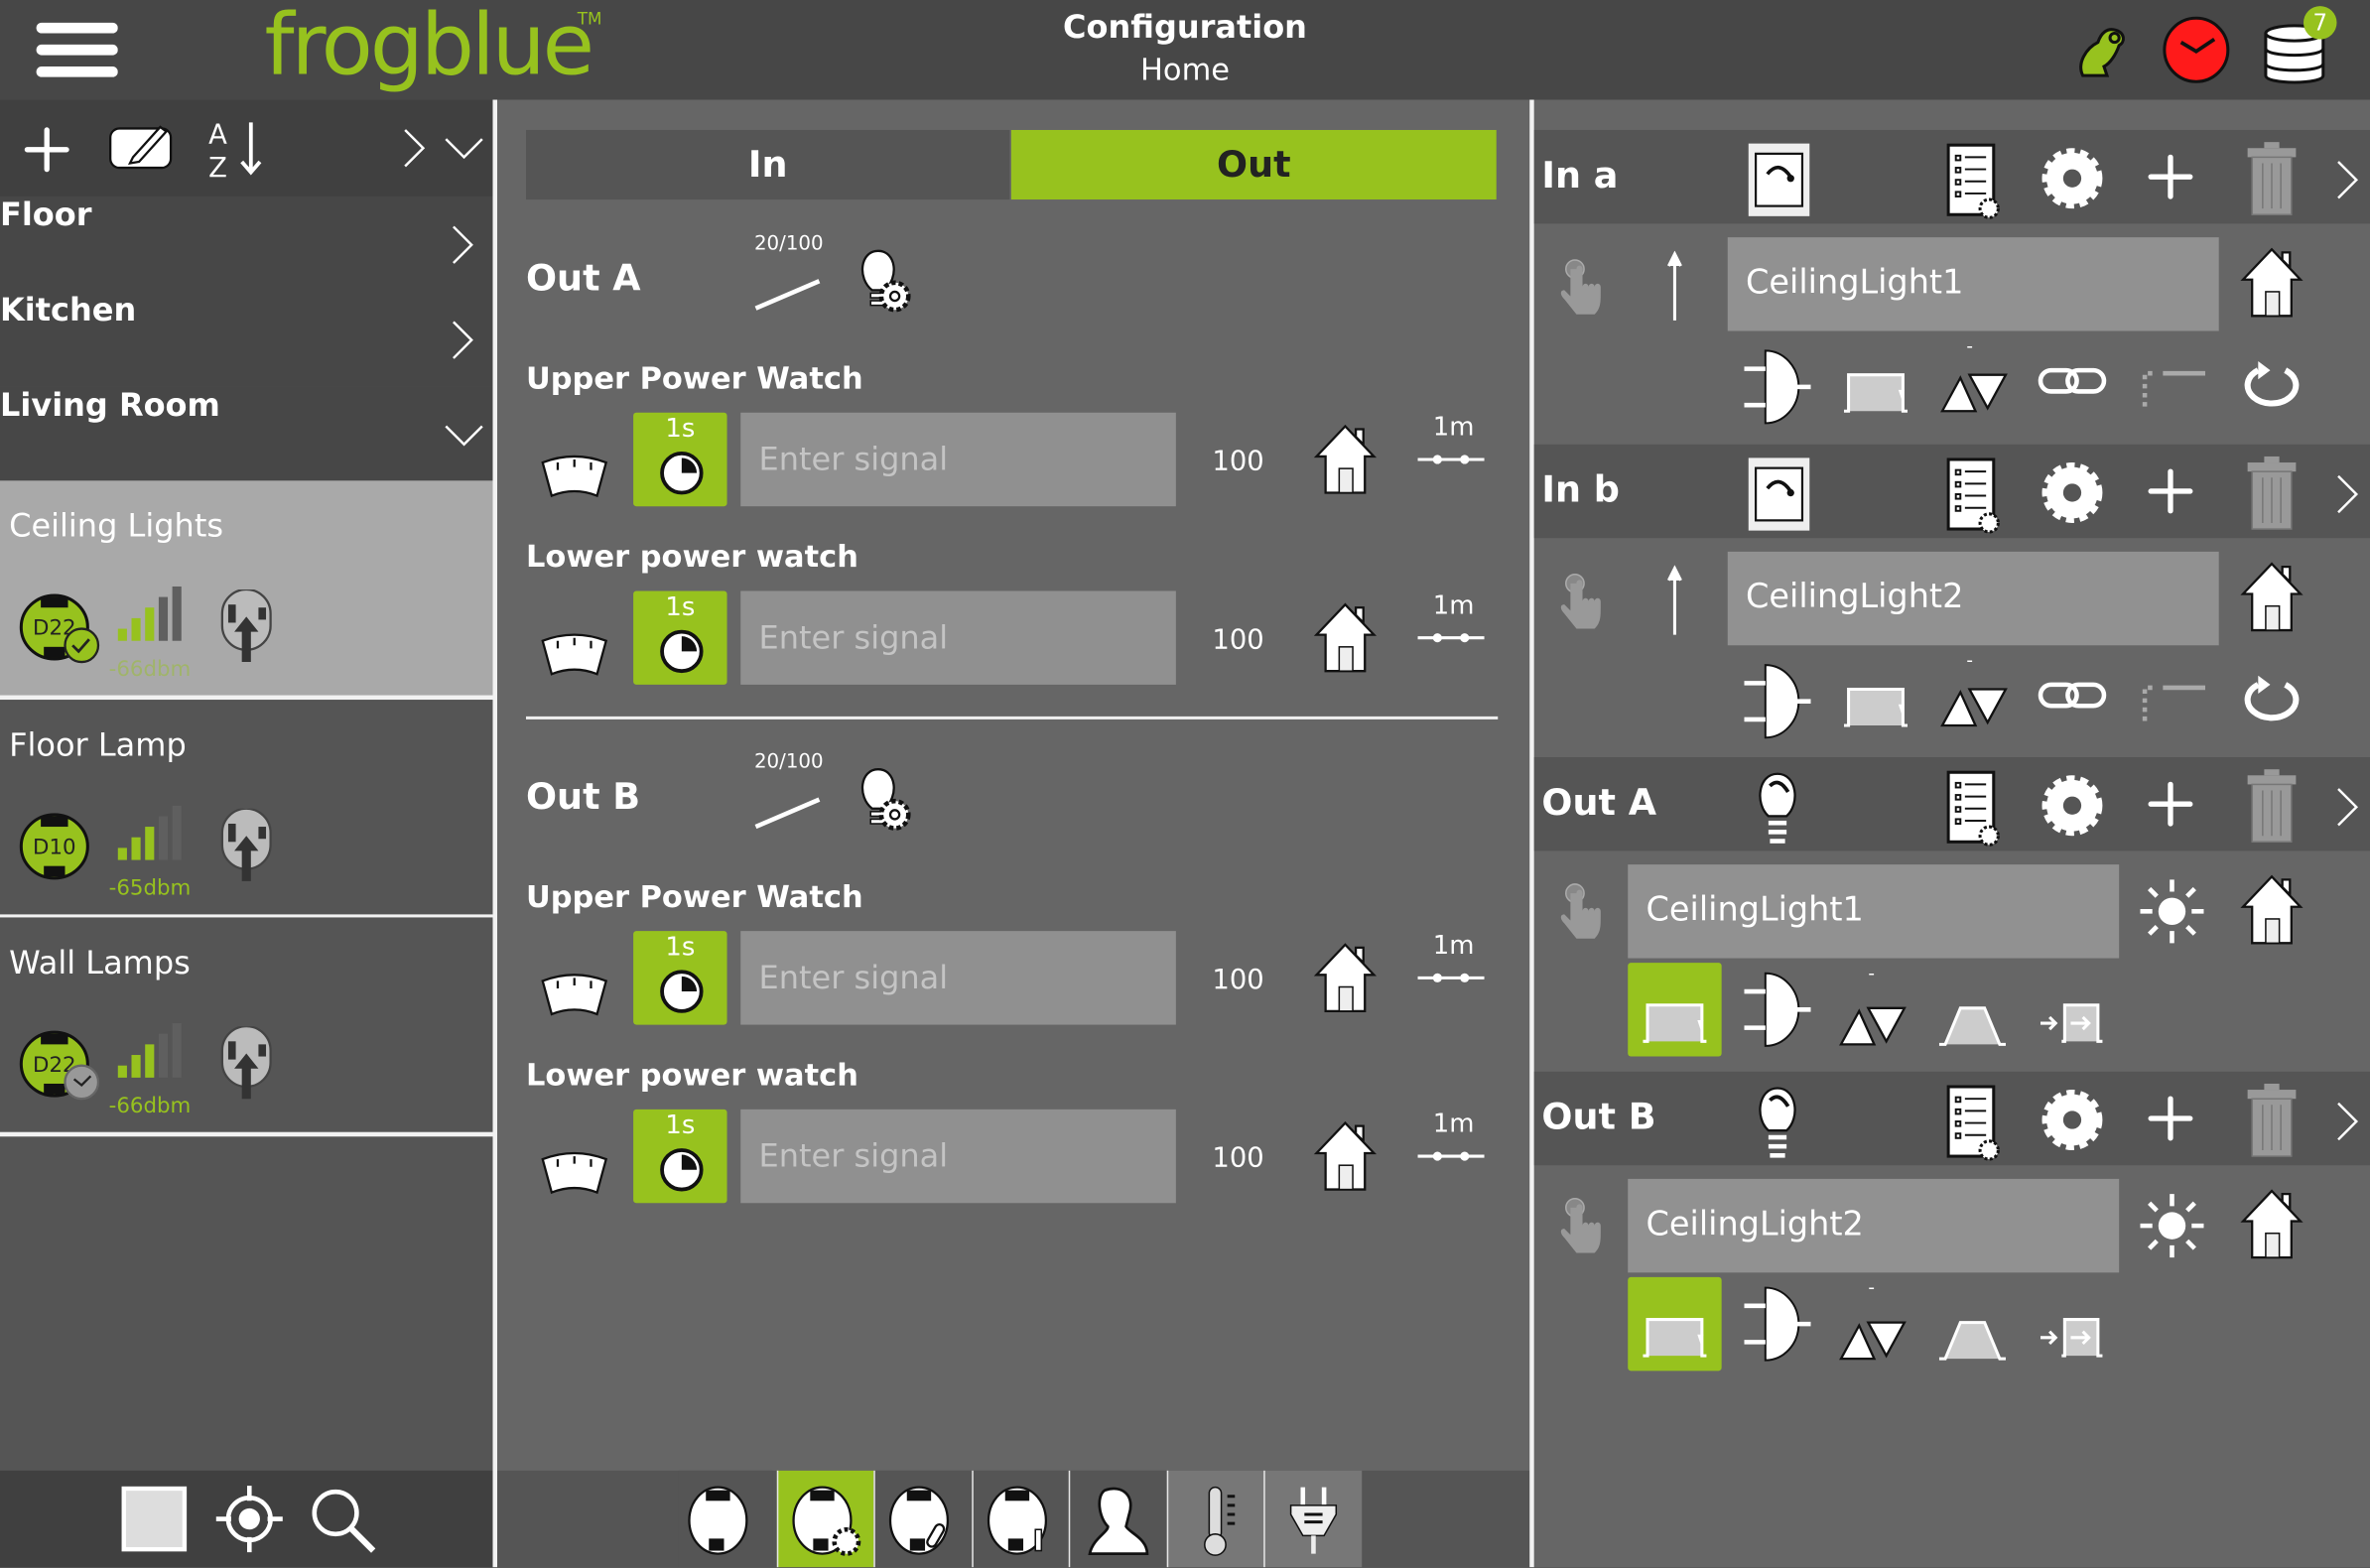  Describe the element at coordinates (247, 590) in the screenshot. I see `device-item: Ceiling Lights D22 -66dbm` at that location.